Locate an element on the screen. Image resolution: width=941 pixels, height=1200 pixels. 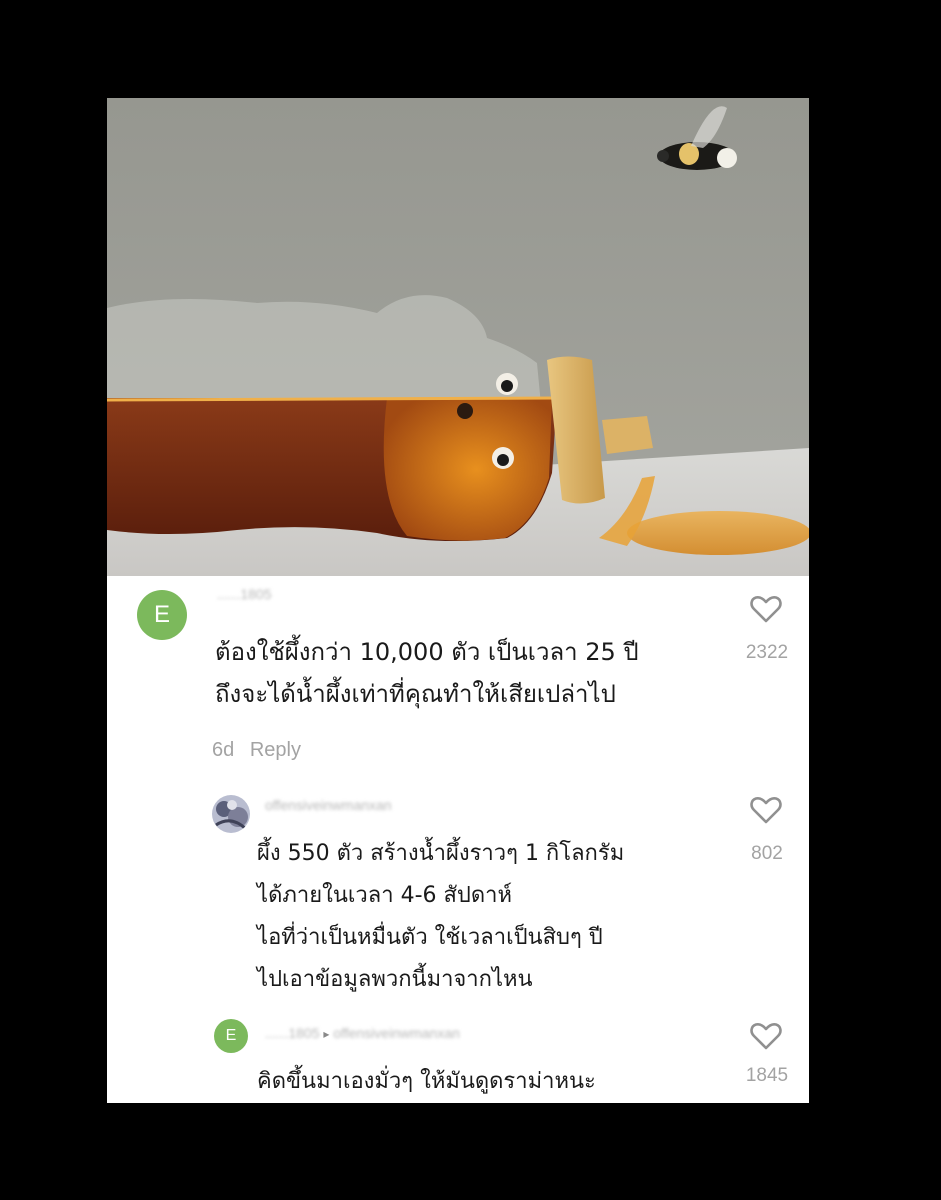
comment-username: ......1805 is located at coordinates (244, 594).